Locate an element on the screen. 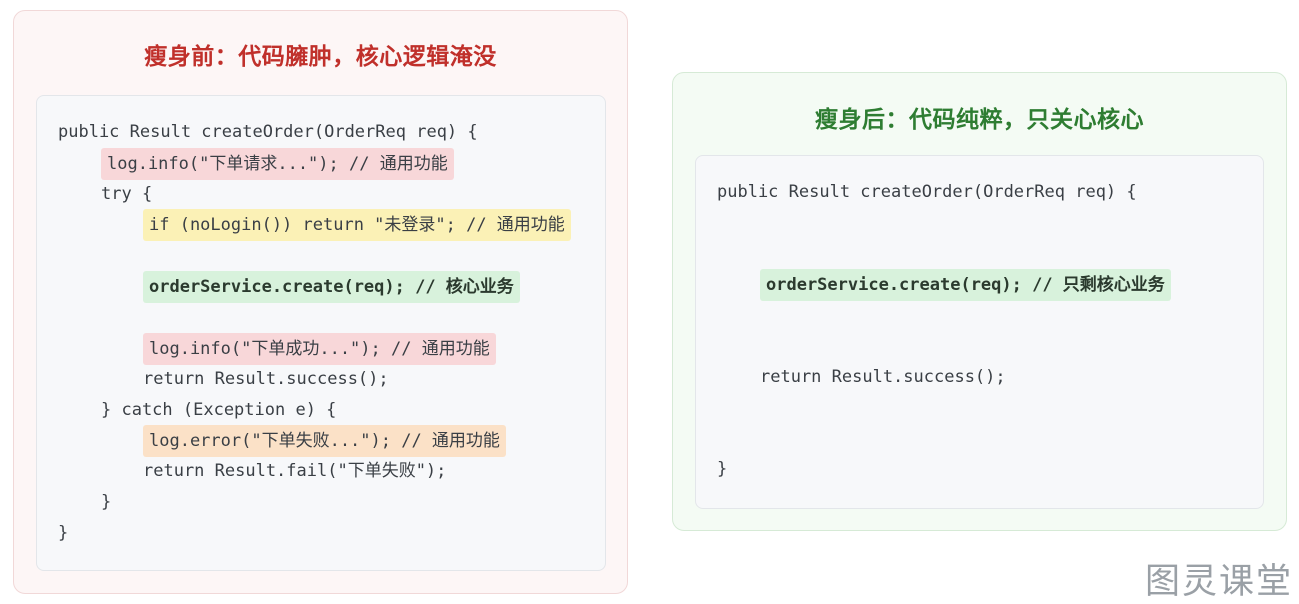  code-line-log-error: log.error("下单失败..."); // 通用功能 is located at coordinates (324, 441).